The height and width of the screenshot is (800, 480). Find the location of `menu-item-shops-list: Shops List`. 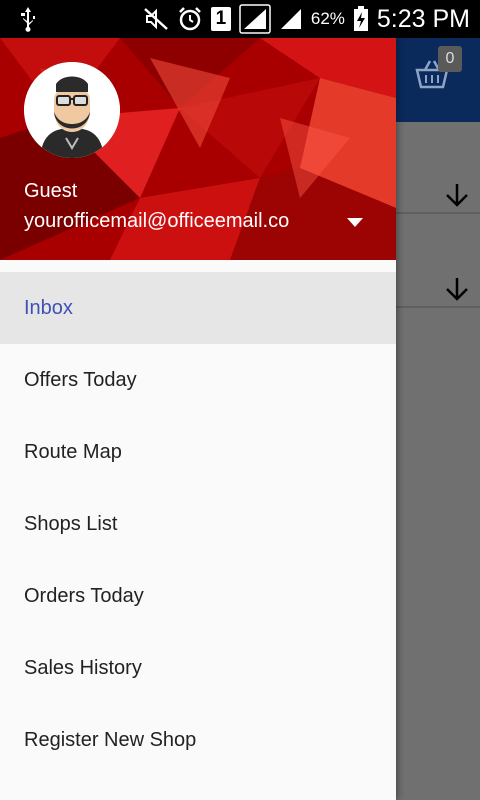

menu-item-shops-list: Shops List is located at coordinates (198, 524).